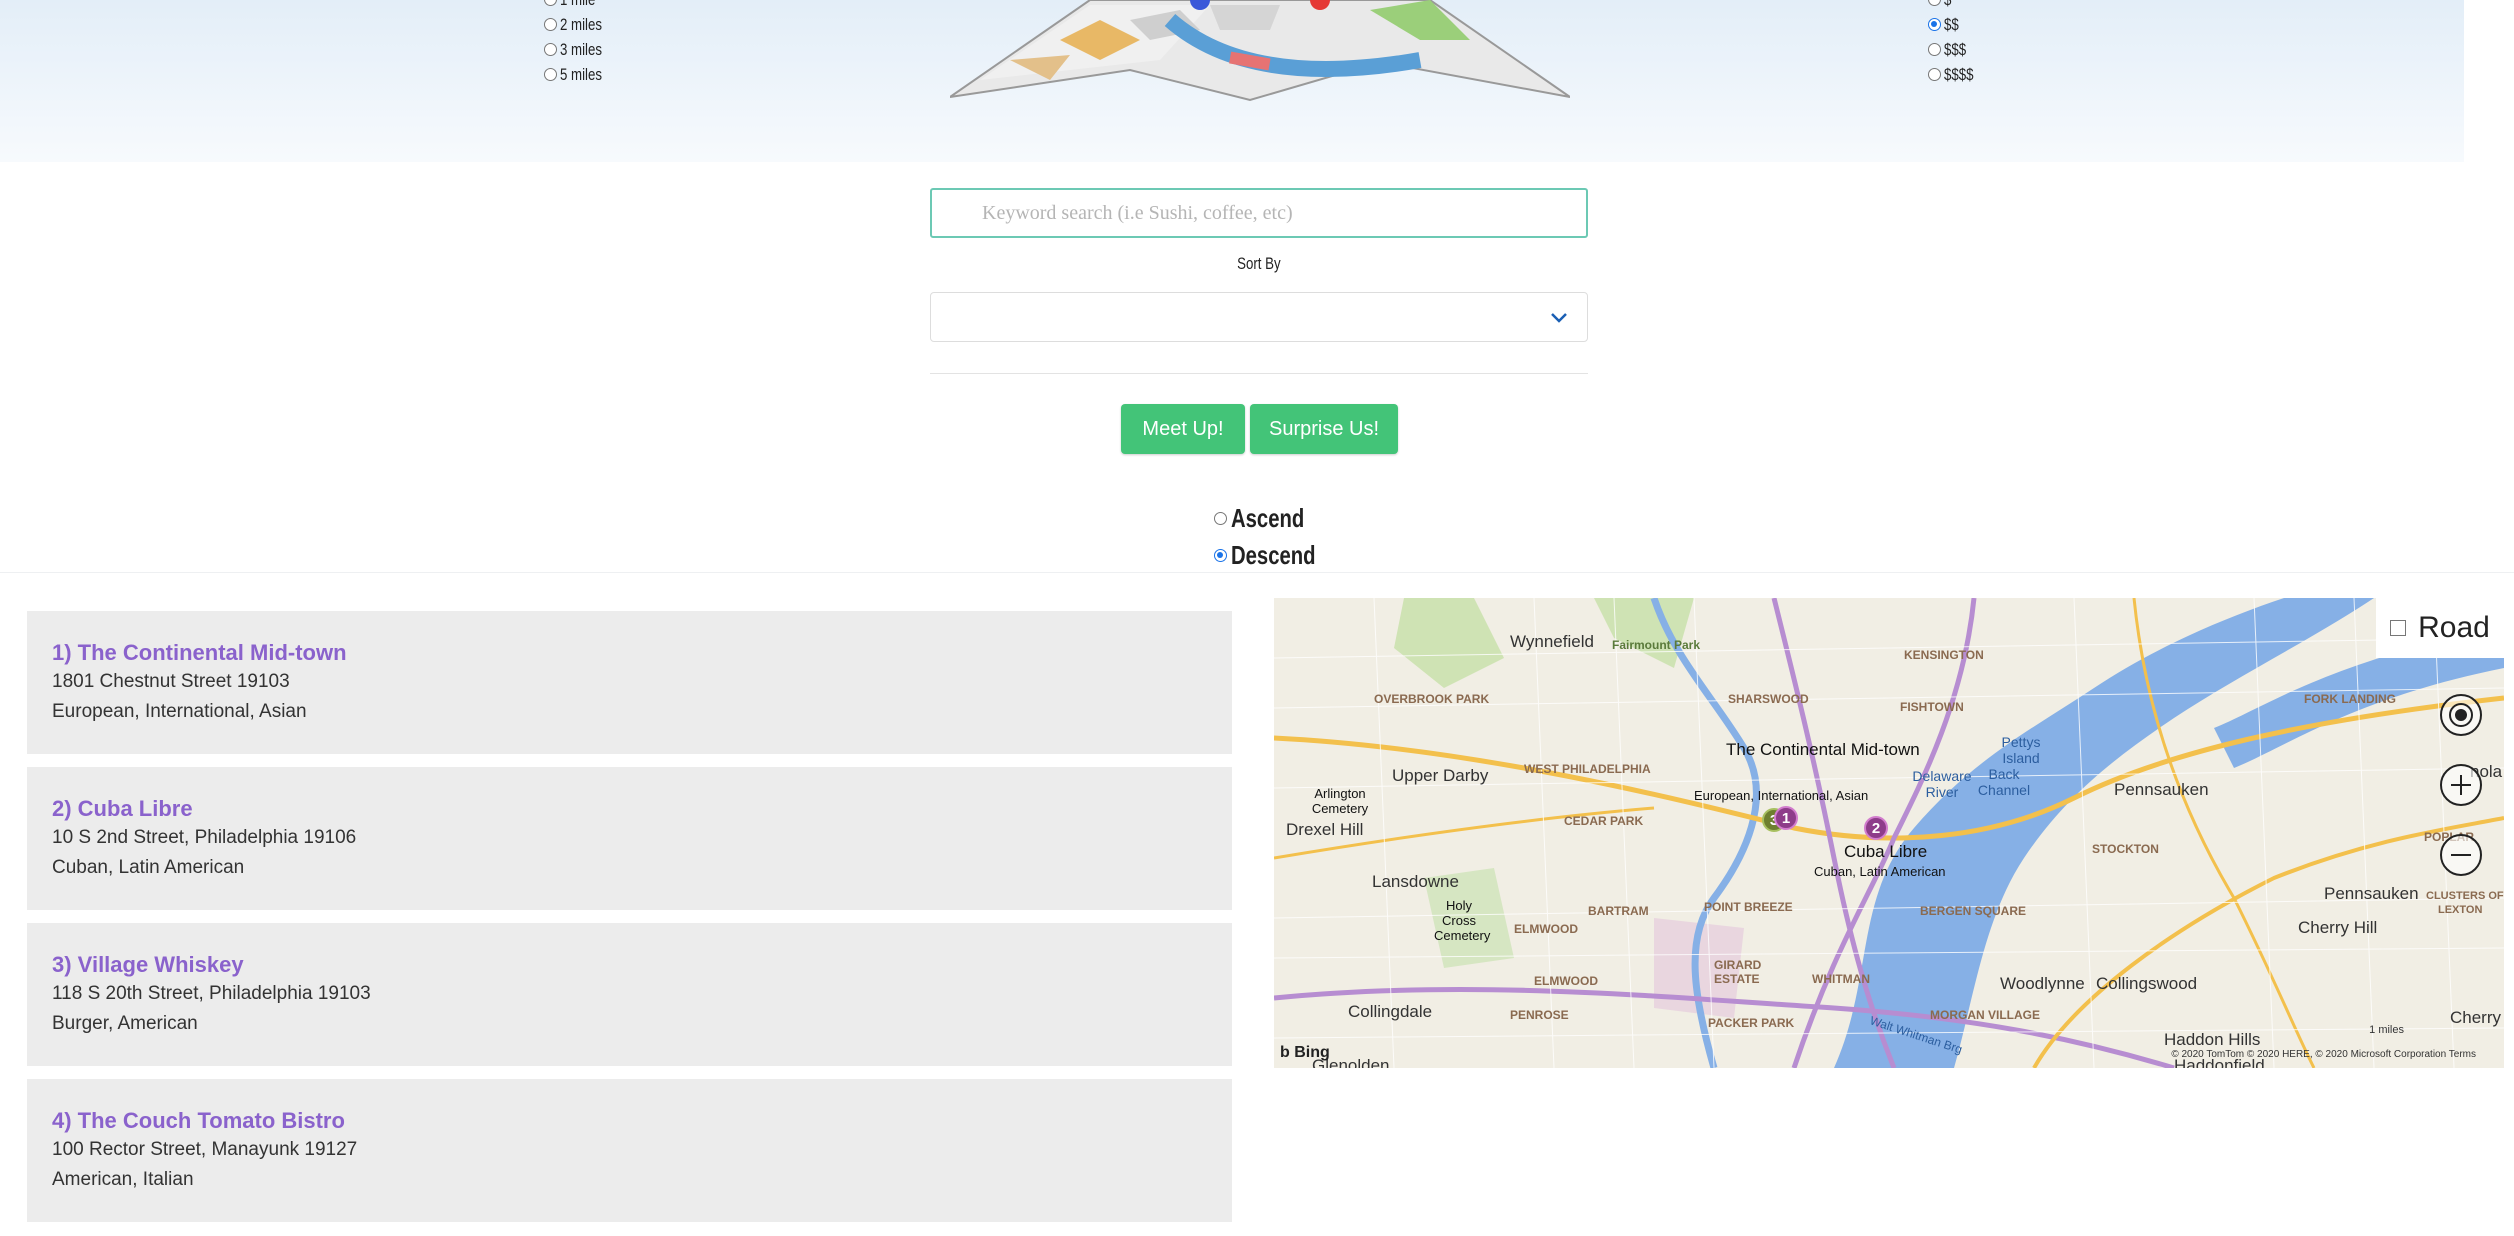 The height and width of the screenshot is (1236, 2514). I want to click on keyword-search-input, so click(1259, 213).